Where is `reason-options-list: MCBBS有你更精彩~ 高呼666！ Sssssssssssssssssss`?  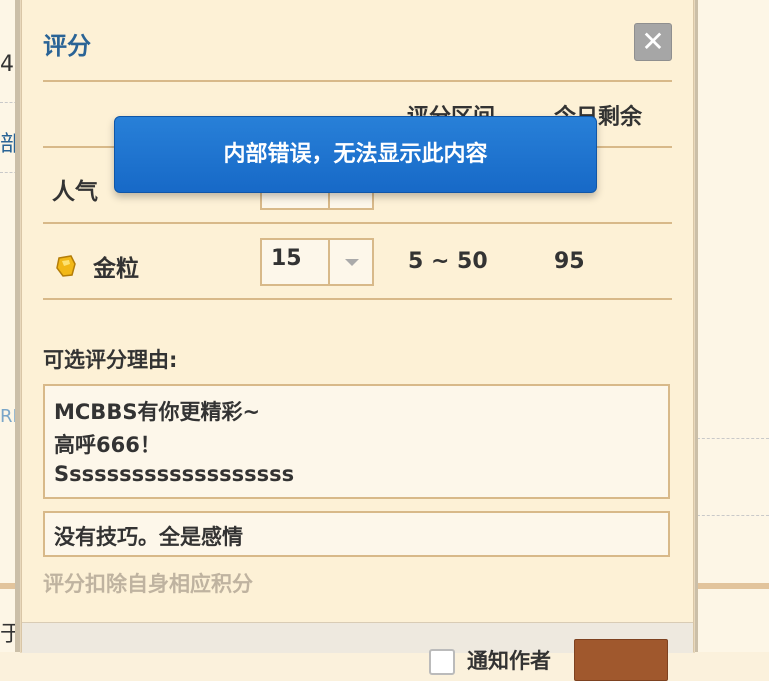
reason-options-list: MCBBS有你更精彩~ 高呼666！ Sssssssssssssssssss is located at coordinates (356, 441).